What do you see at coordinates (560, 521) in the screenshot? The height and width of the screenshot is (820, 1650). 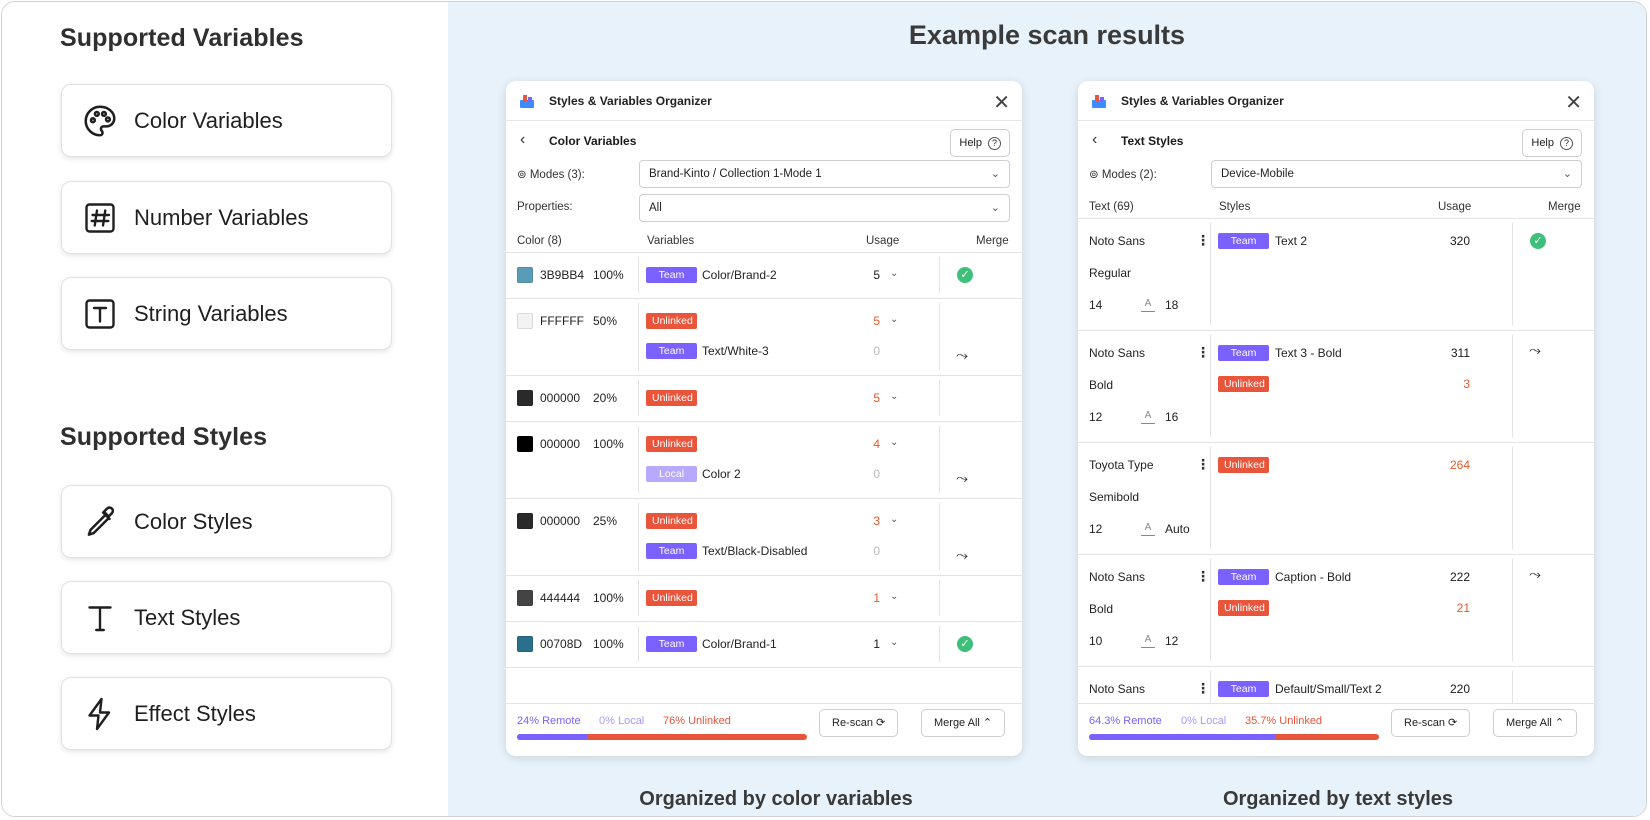 I see `color-hex: 000000` at bounding box center [560, 521].